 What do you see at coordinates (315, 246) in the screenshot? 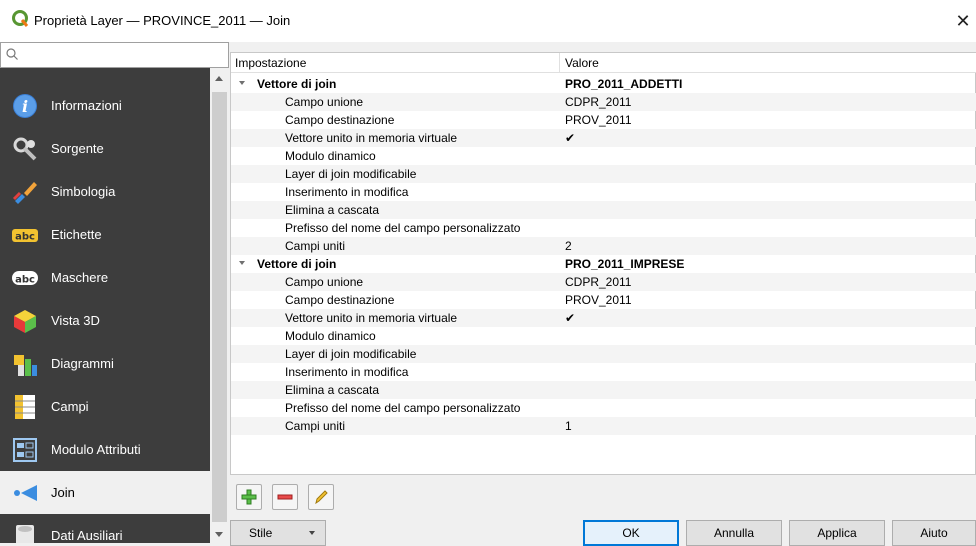
I see `row-key: Campi uniti` at bounding box center [315, 246].